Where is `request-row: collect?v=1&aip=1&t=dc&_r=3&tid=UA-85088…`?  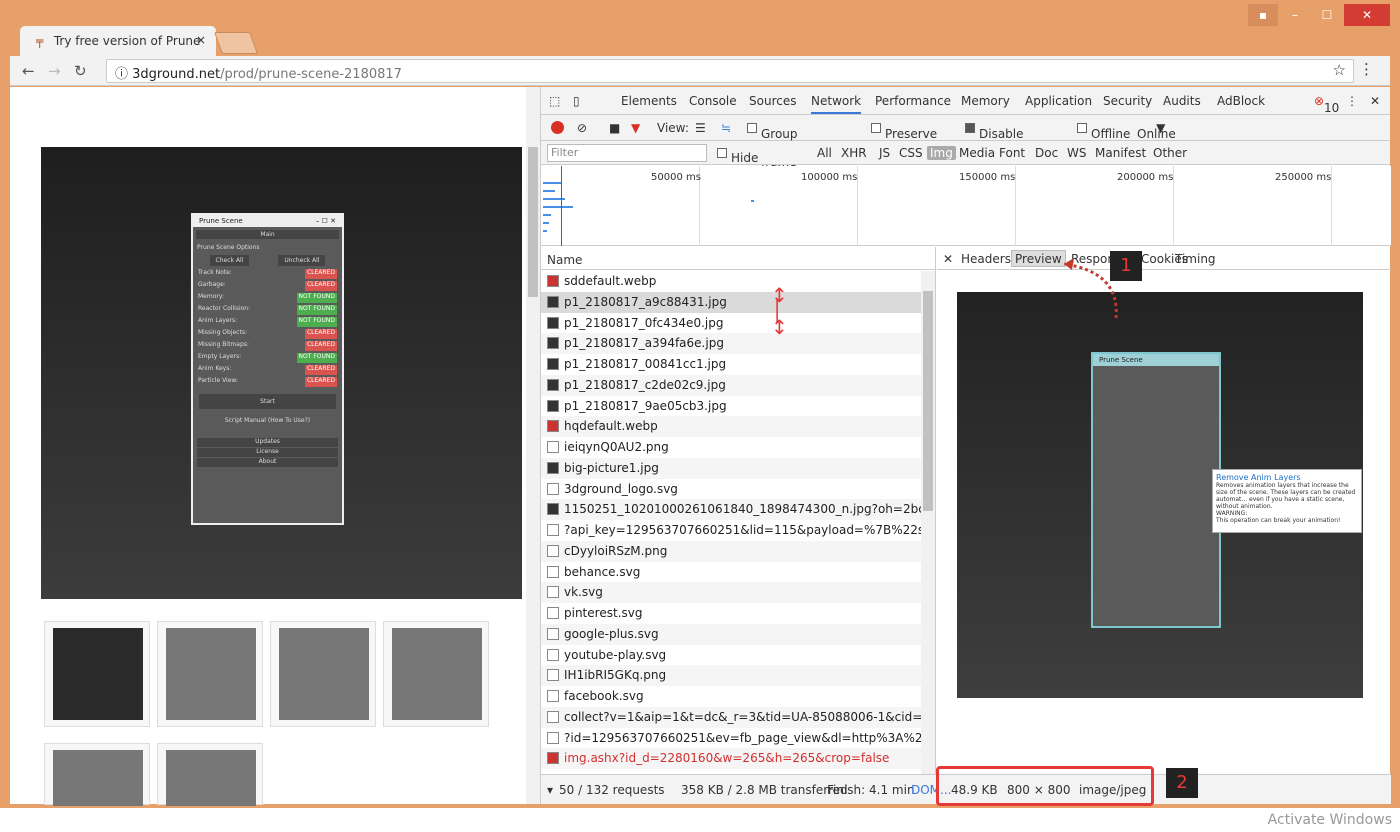
request-row: collect?v=1&aip=1&t=dc&_r=3&tid=UA-85088… is located at coordinates (731, 717).